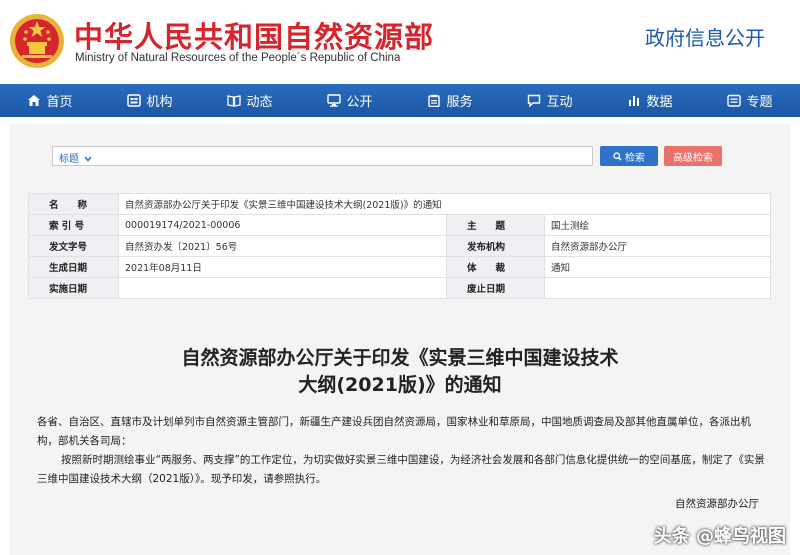  Describe the element at coordinates (282, 246) in the screenshot. I see `docno-value: 自然资办发〔2021〕56号` at that location.